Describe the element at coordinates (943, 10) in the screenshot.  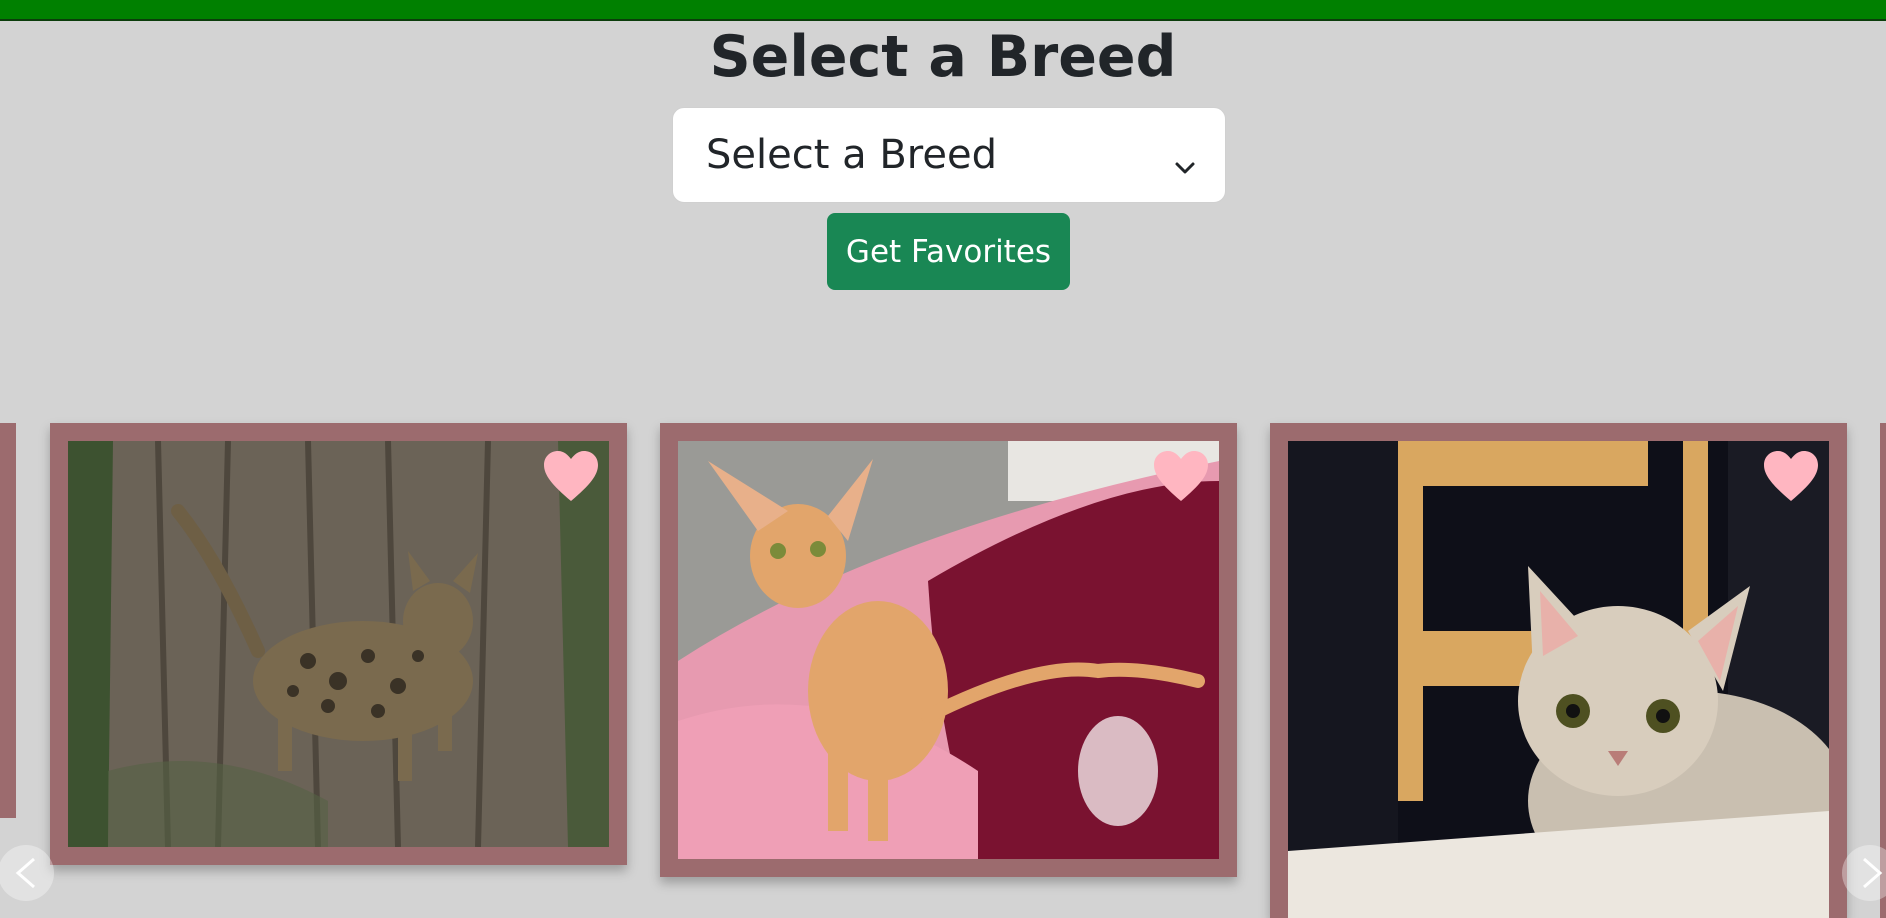
I see `top-accent-bar` at that location.